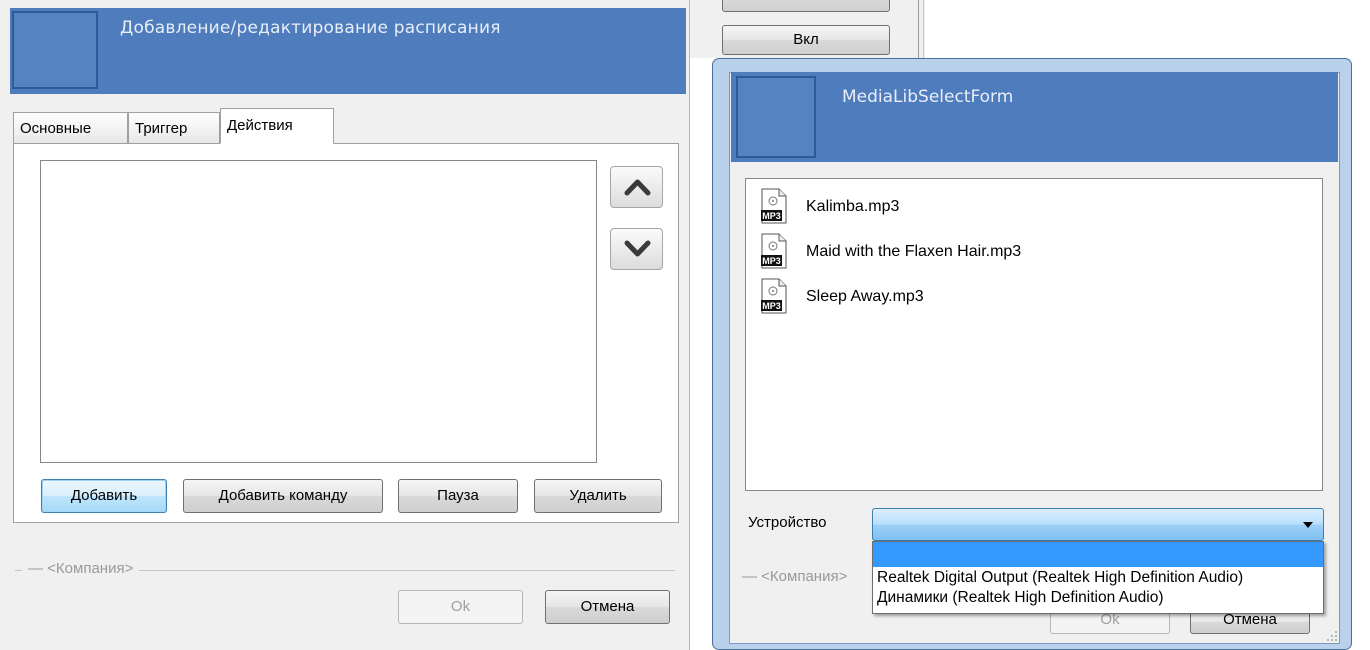 The width and height of the screenshot is (1370, 650). I want to click on dropdown-option-highlighted, so click(1098, 554).